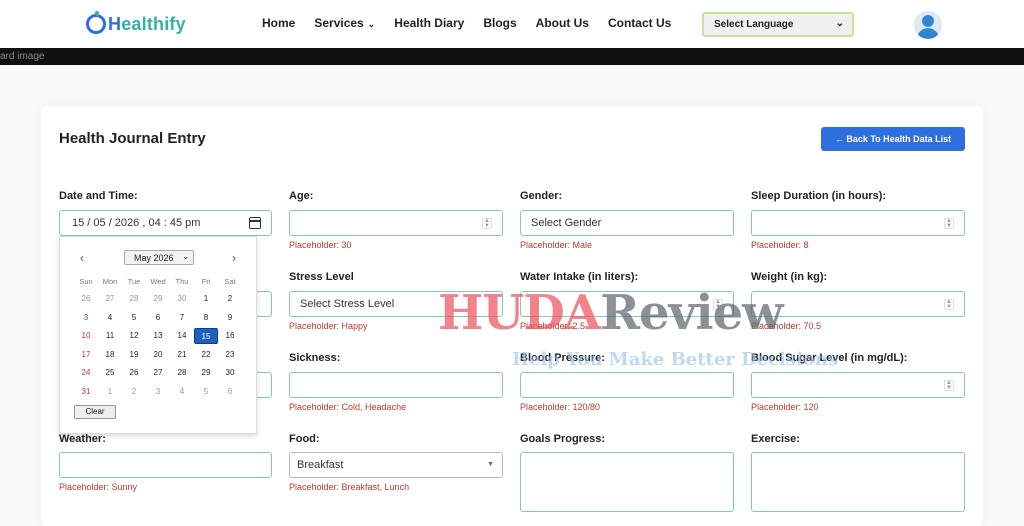 This screenshot has width=1024, height=526. What do you see at coordinates (320, 245) in the screenshot?
I see `age-placeholder-hint: Placeholder: 30` at bounding box center [320, 245].